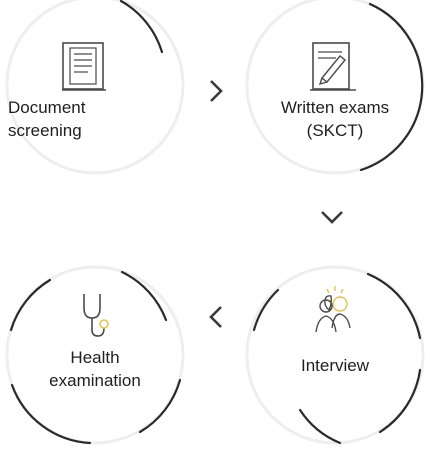  I want to click on step-label: Health examination, so click(100, 369).